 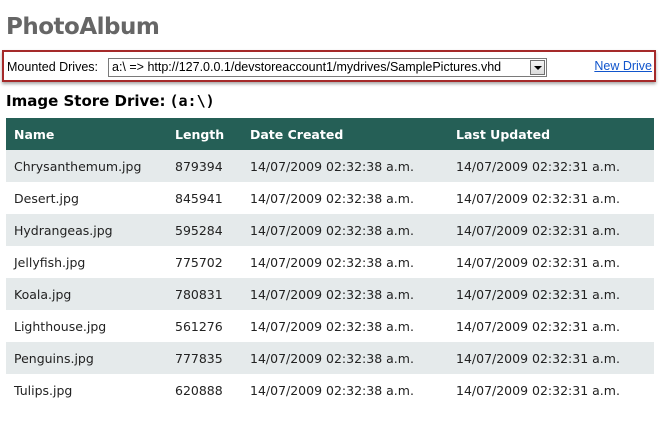 I want to click on new-drive-link: New Drive, so click(x=623, y=66).